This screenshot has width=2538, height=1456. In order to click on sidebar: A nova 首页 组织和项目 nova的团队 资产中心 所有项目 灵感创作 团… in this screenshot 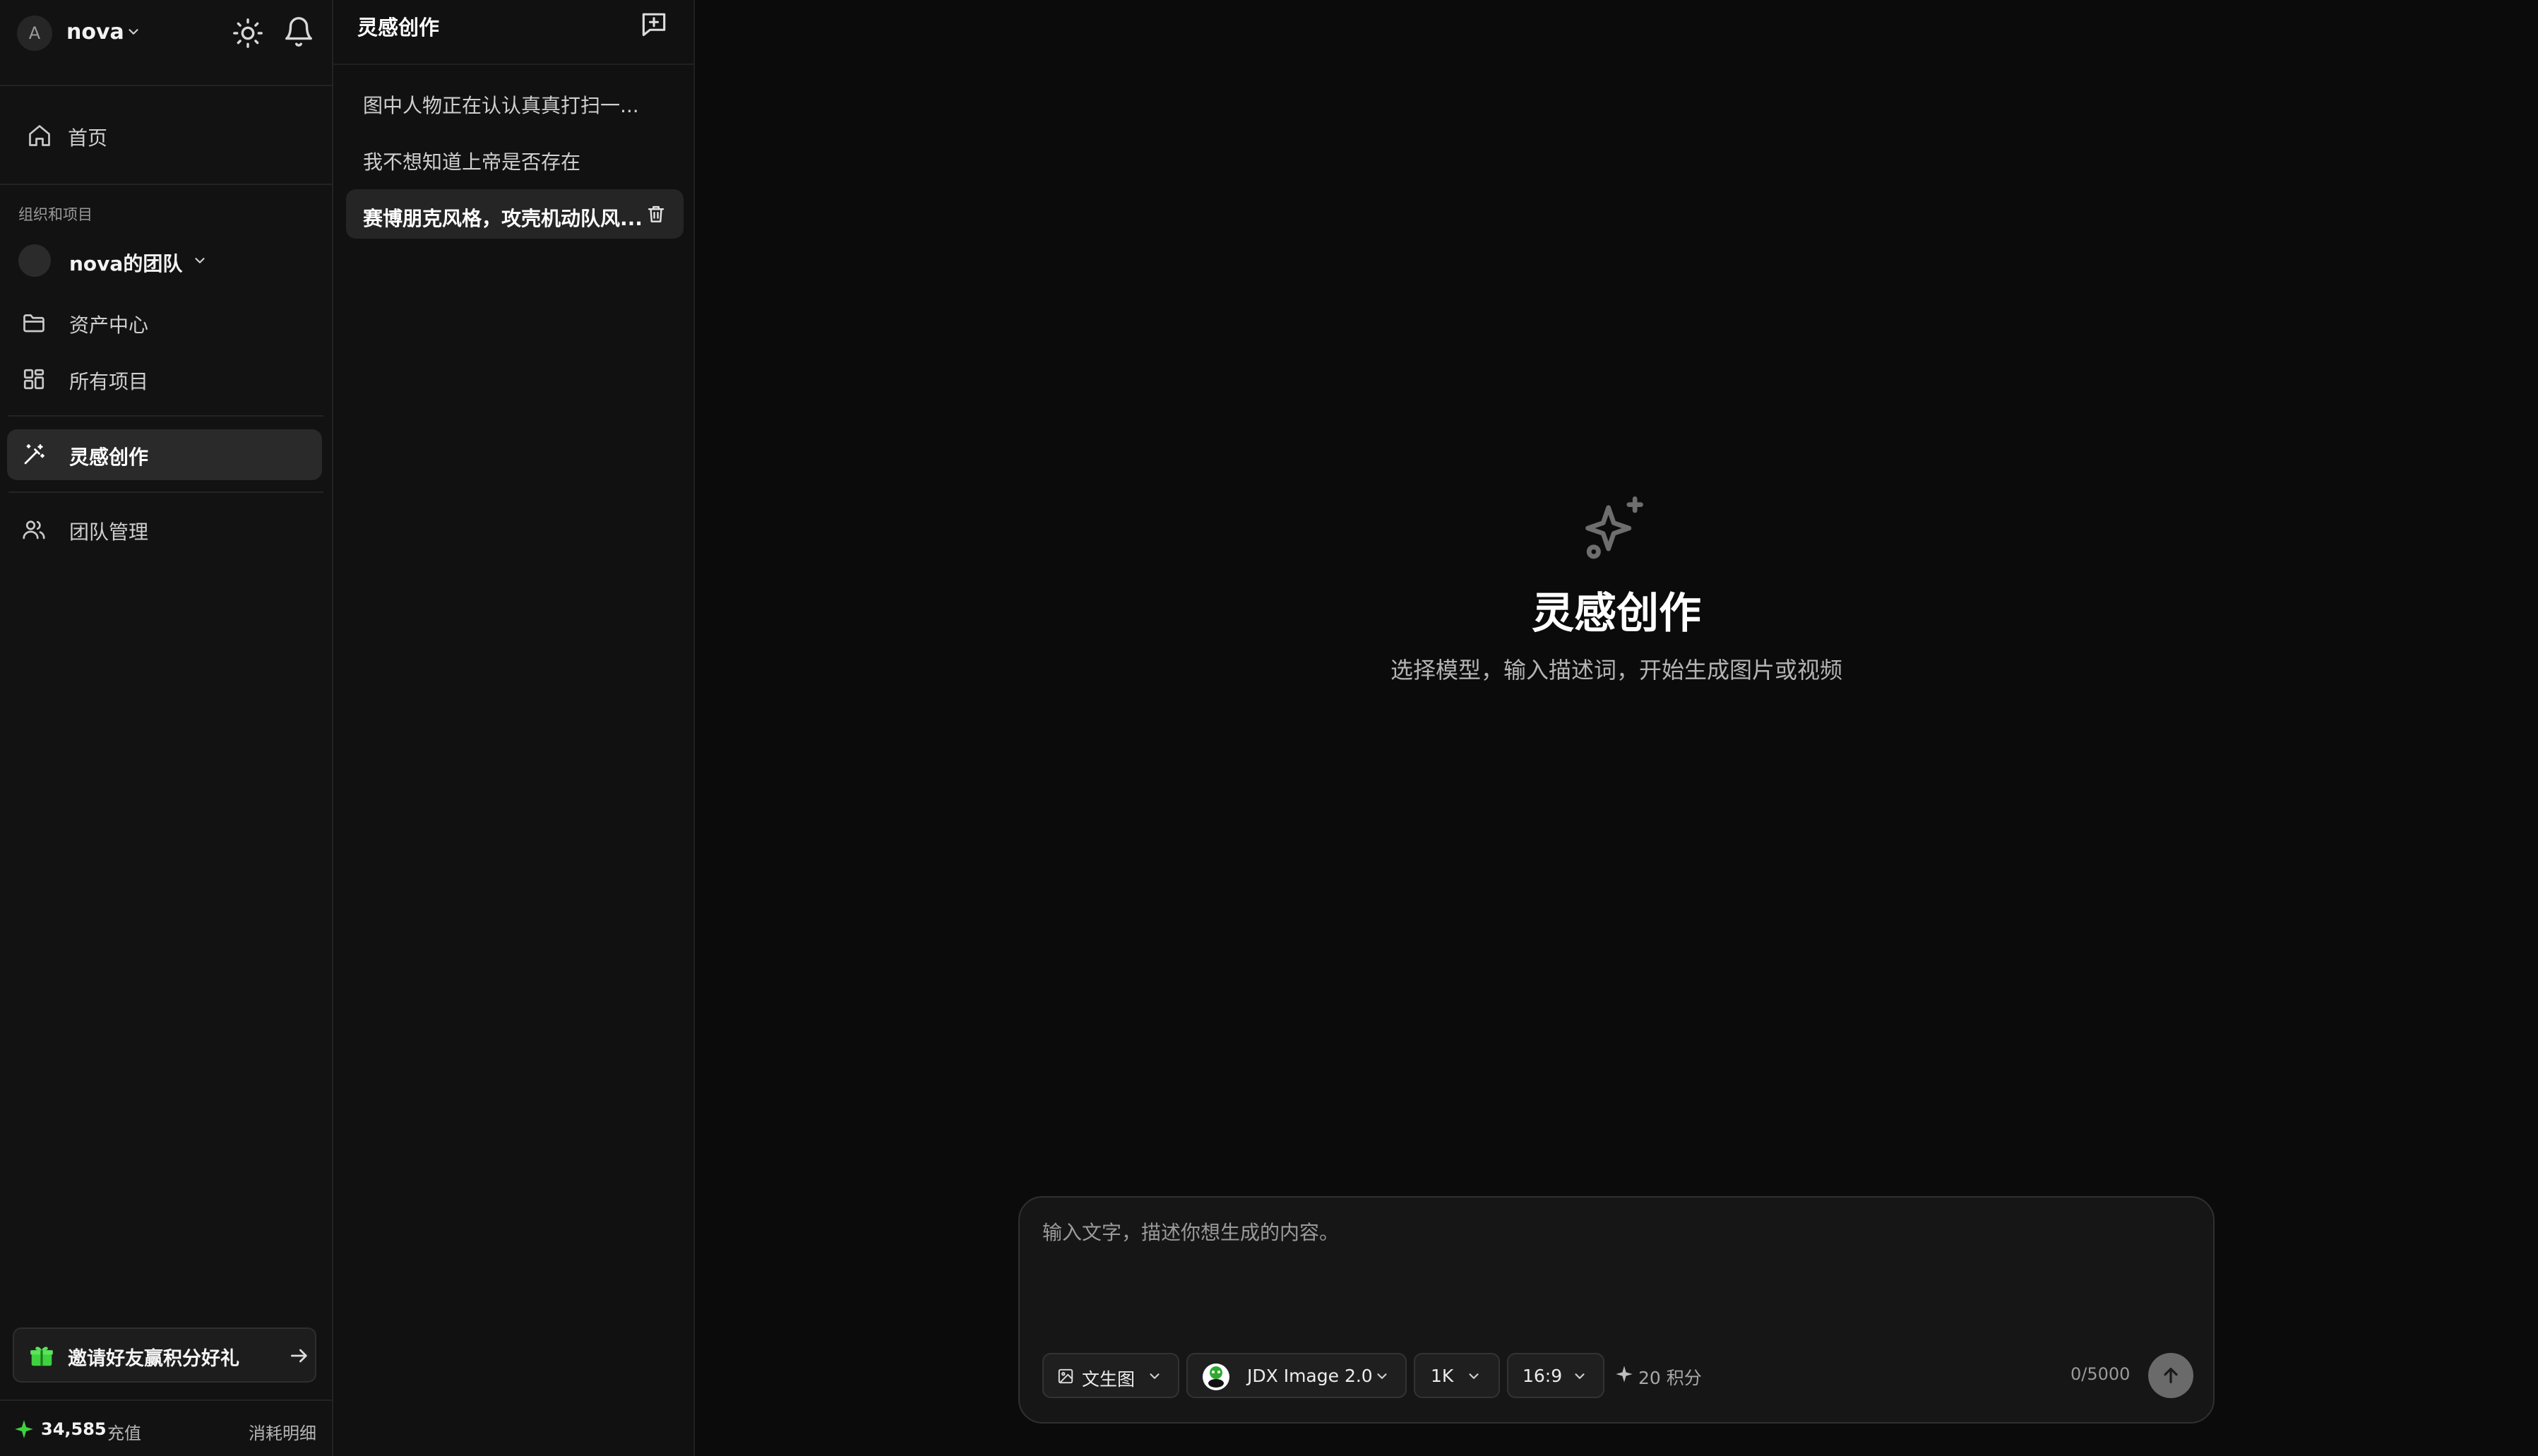, I will do `click(166, 728)`.